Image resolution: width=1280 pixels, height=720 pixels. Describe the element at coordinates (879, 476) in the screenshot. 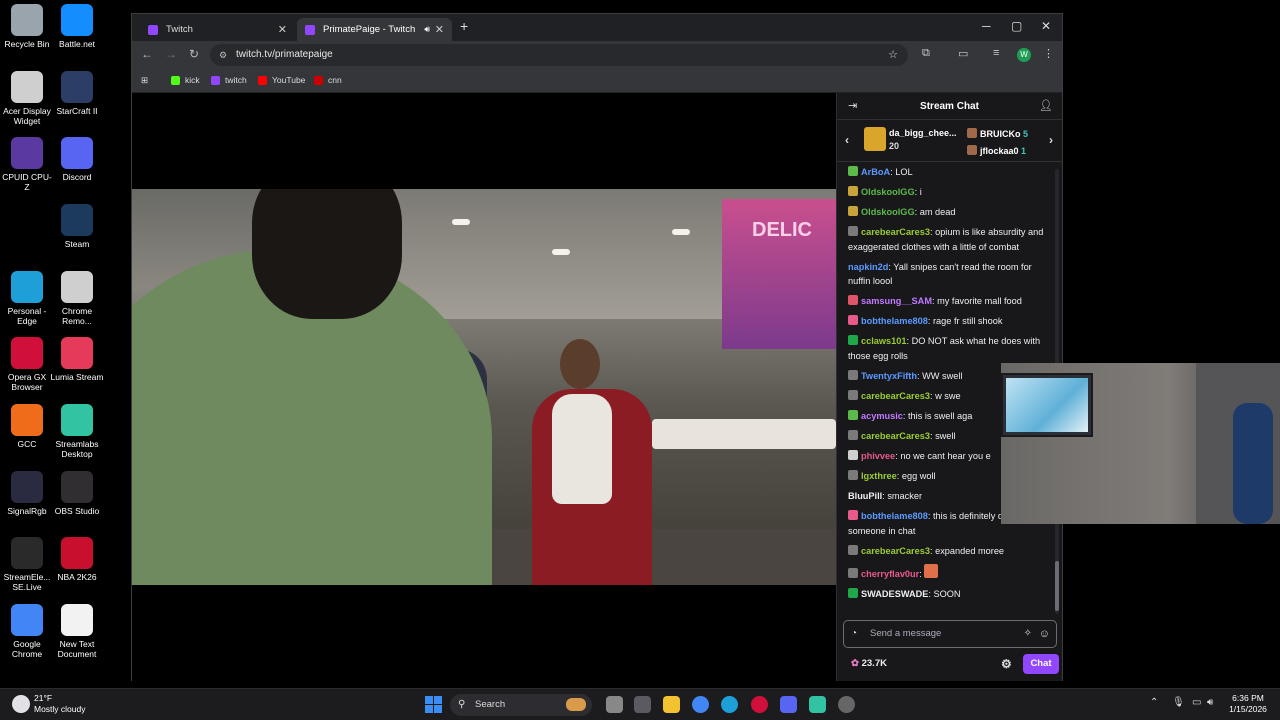

I see `chat-username: lgxthree` at that location.